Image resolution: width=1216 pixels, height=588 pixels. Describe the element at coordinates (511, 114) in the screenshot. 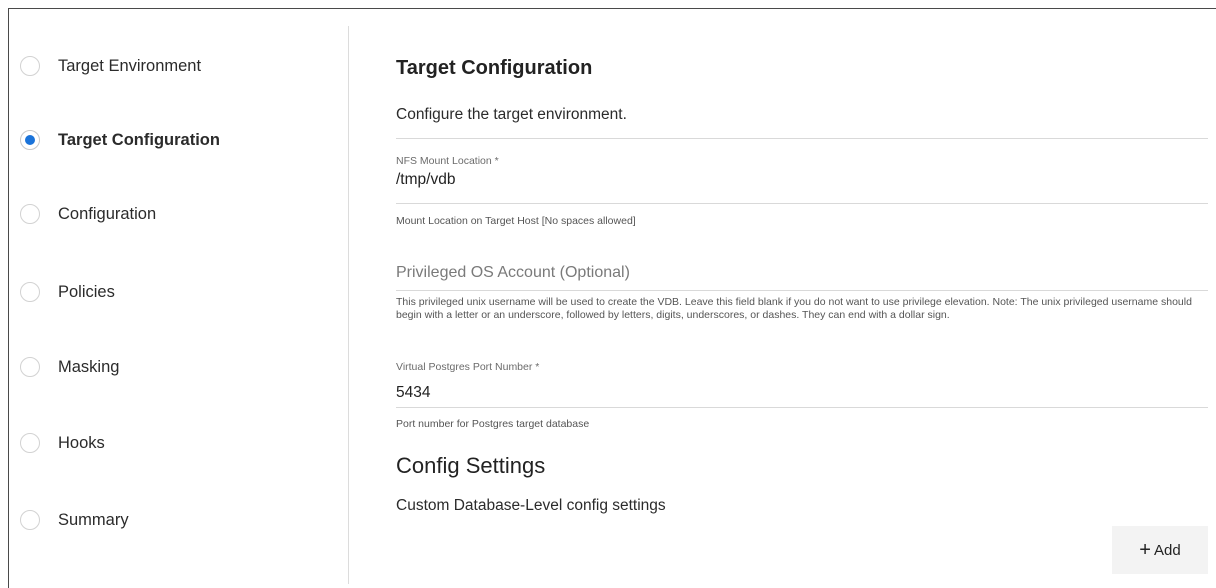

I see `page-subtitle: Configure the target environment.` at that location.